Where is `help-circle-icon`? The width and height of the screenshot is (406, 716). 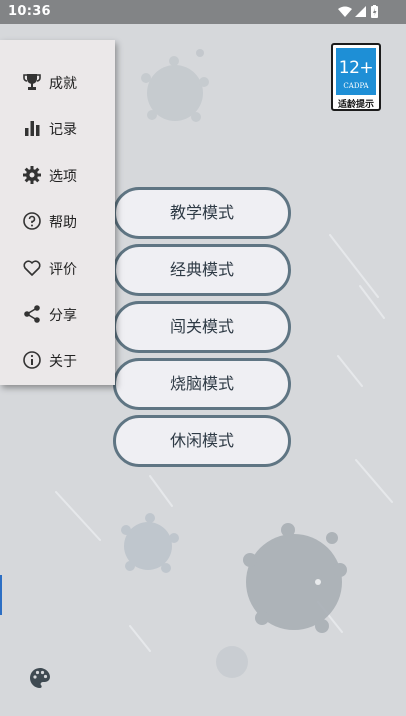 help-circle-icon is located at coordinates (32, 221).